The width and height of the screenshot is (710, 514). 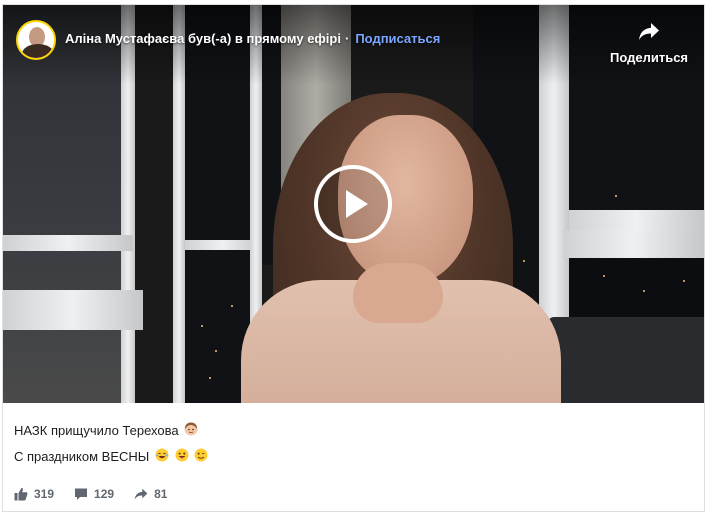 What do you see at coordinates (649, 43) in the screenshot?
I see `share-button: Поделиться` at bounding box center [649, 43].